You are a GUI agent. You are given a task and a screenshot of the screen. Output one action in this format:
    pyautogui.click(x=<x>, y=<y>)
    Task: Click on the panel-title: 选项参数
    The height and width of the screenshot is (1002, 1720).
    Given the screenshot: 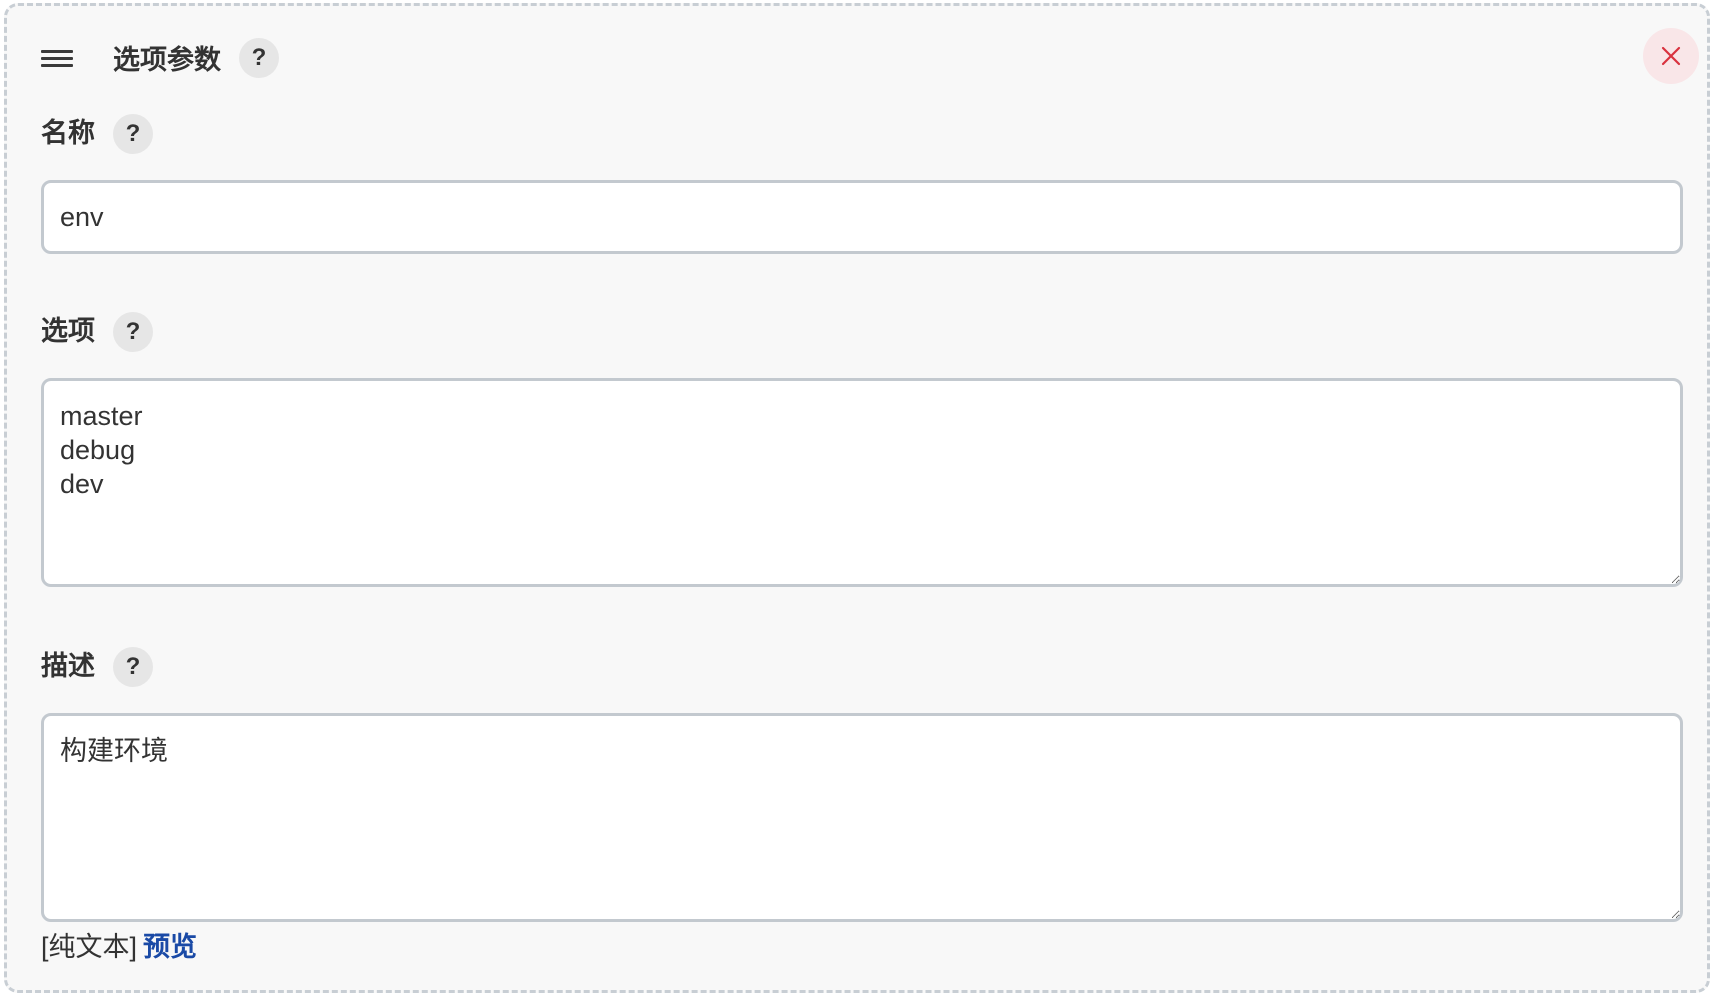 What is the action you would take?
    pyautogui.click(x=167, y=60)
    